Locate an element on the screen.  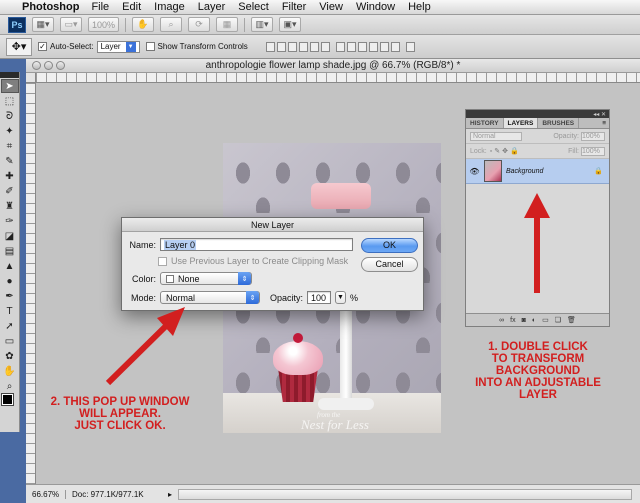
chevron-down-icon: ▼ is located at coordinates (130, 46).